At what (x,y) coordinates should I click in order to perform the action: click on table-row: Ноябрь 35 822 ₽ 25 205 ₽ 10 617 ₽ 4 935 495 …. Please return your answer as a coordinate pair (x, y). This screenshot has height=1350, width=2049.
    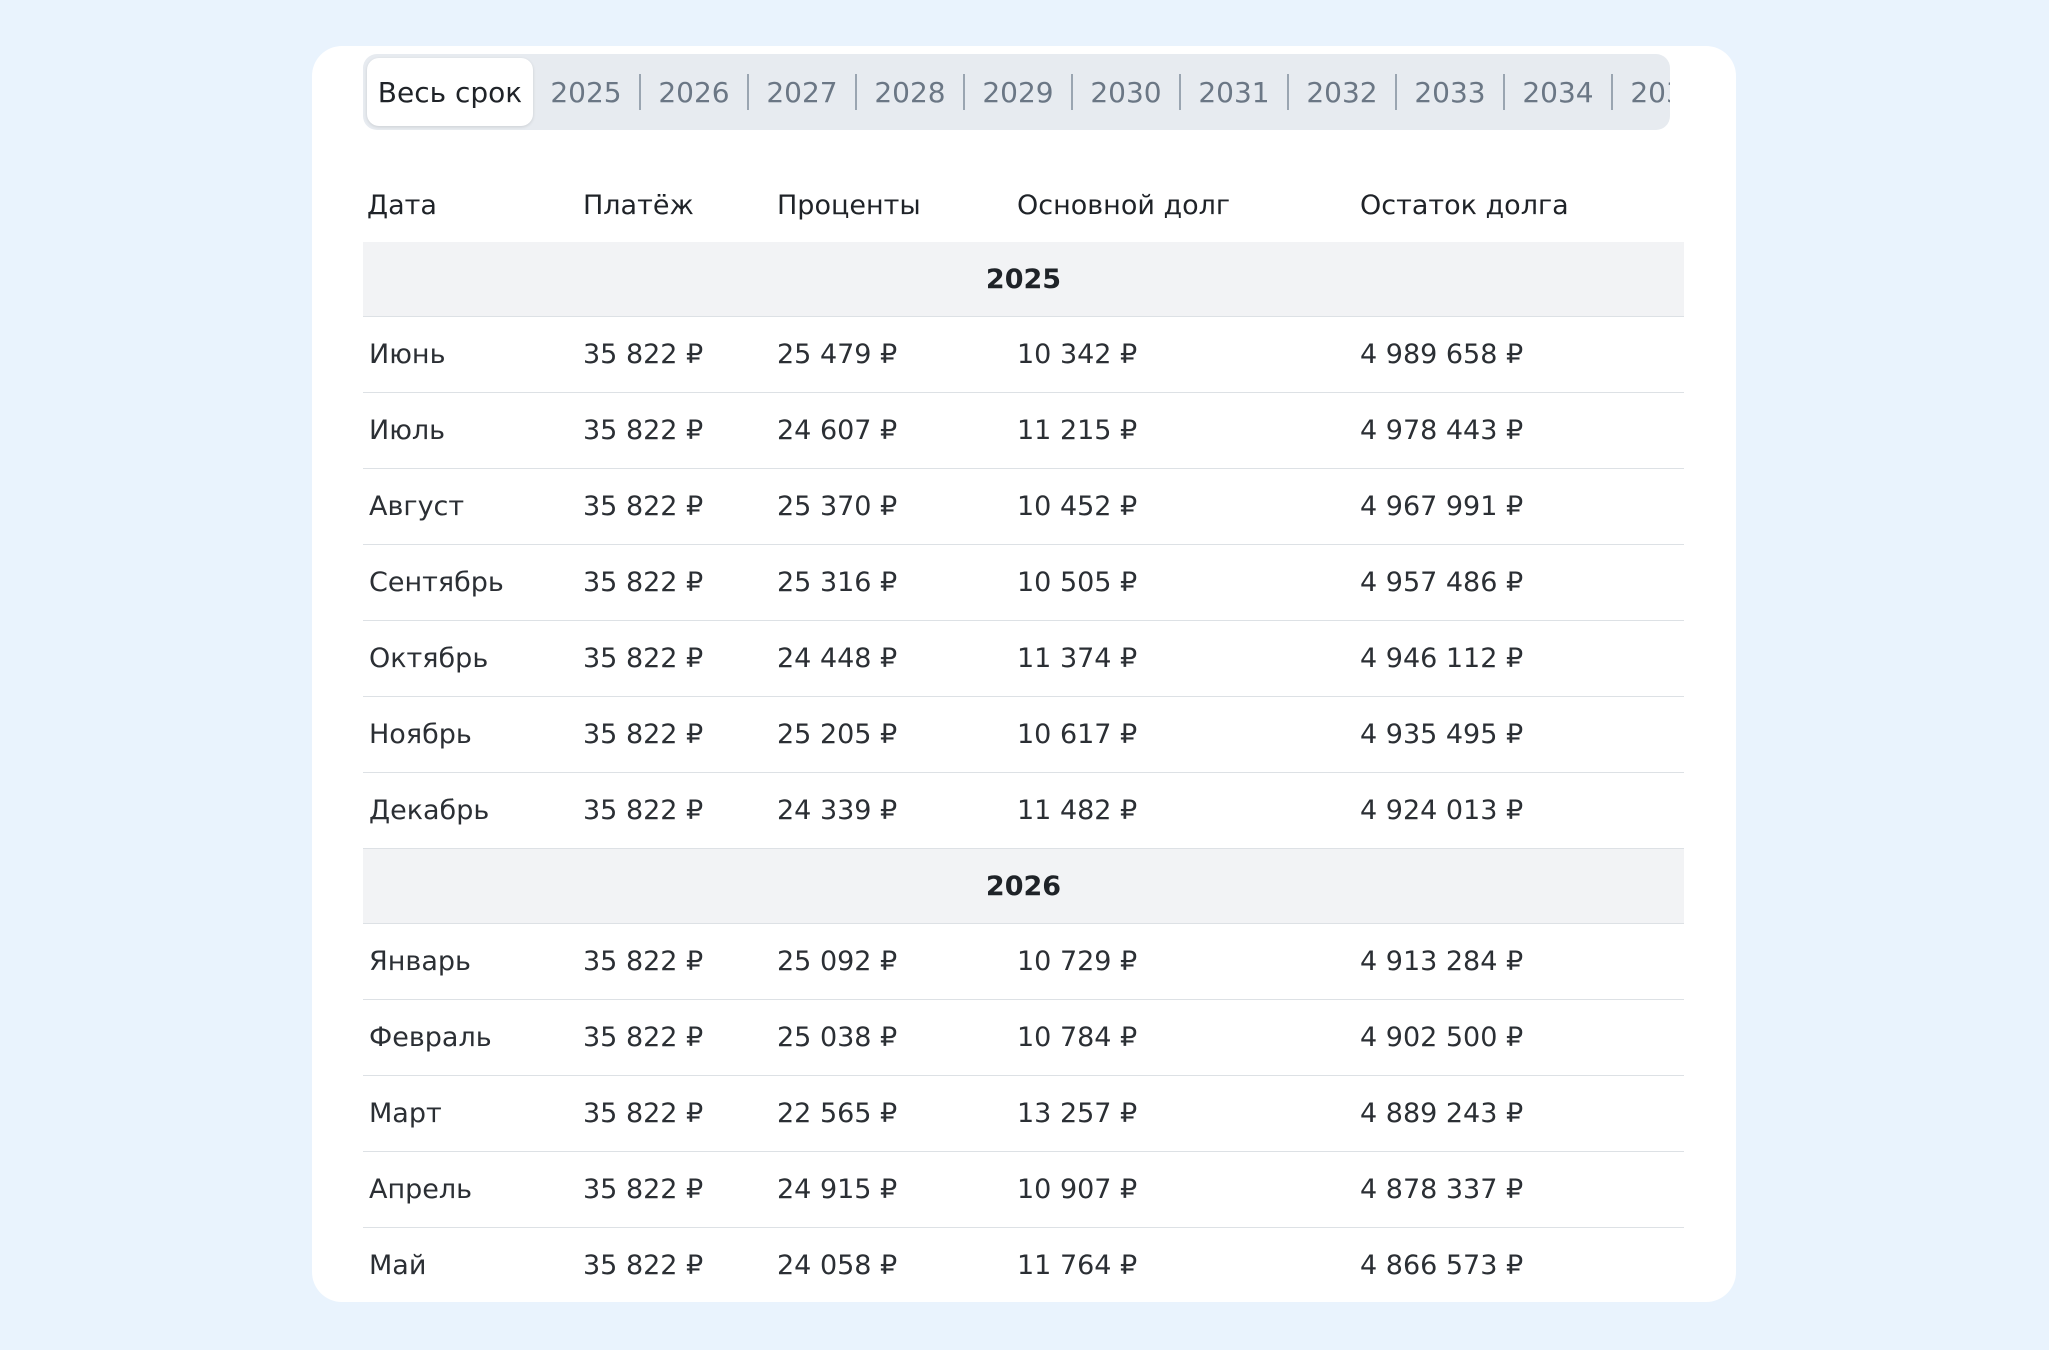
    Looking at the image, I should click on (1023, 735).